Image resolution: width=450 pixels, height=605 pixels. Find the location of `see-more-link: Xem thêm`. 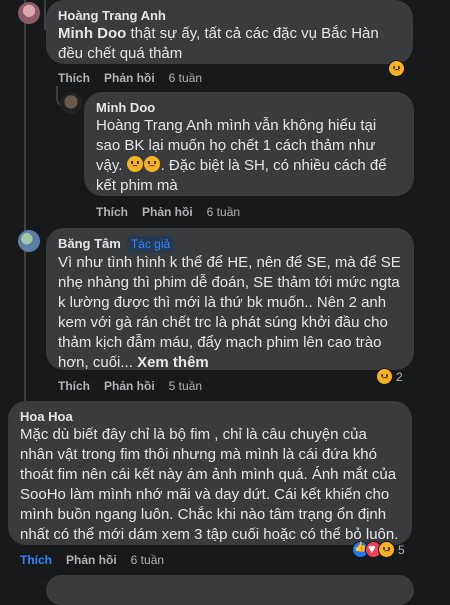

see-more-link: Xem thêm is located at coordinates (173, 362).